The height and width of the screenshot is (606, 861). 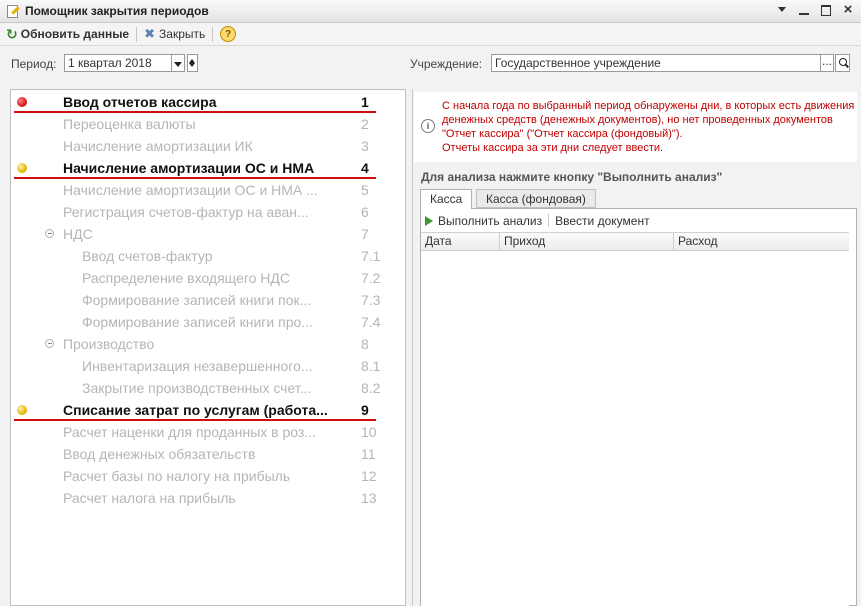 I want to click on refresh-button: ↻ Обновить данные, so click(x=67, y=34).